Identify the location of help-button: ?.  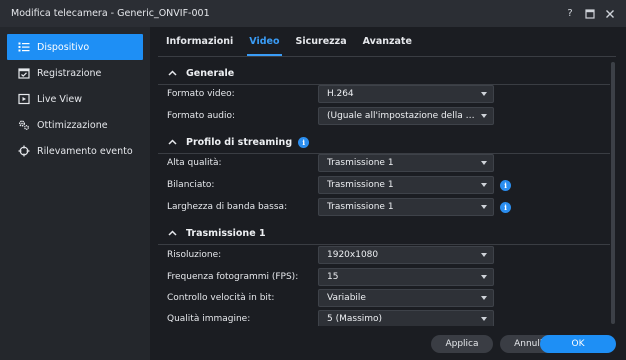
(570, 14).